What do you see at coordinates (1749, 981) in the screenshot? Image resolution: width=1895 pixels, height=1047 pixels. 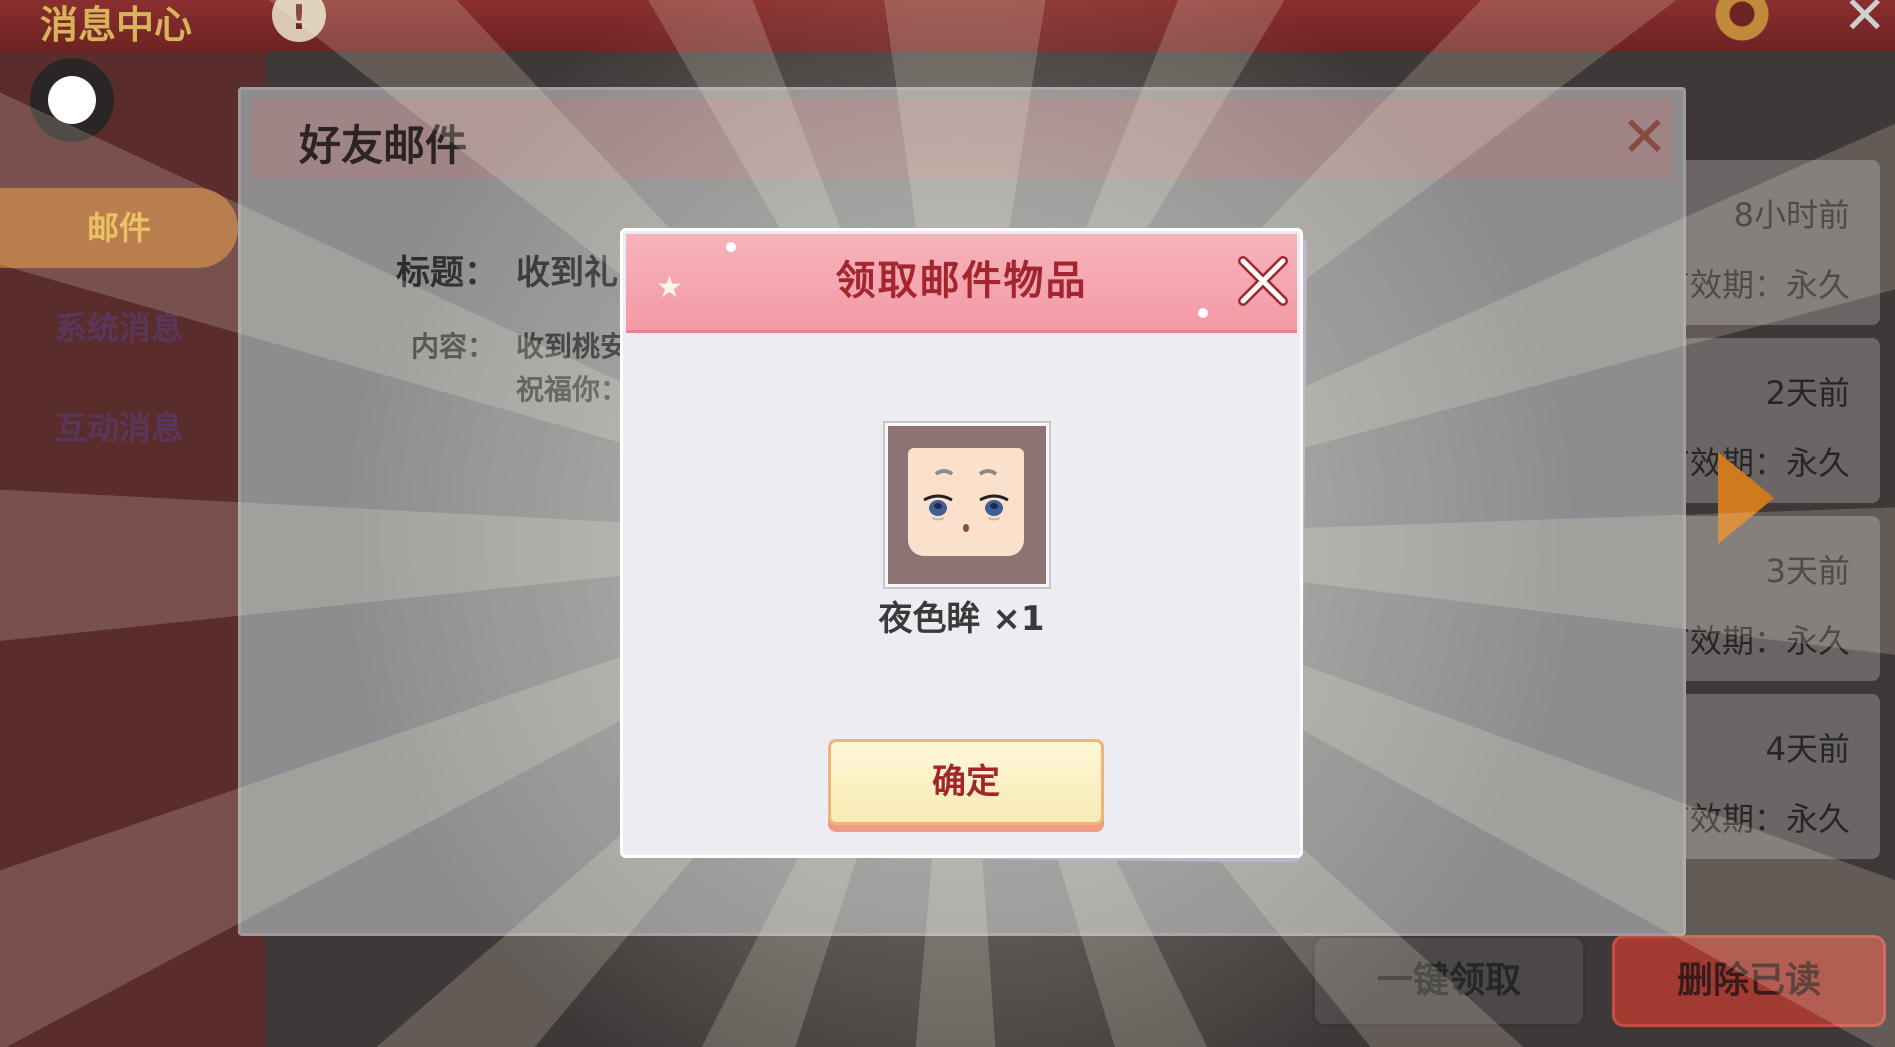 I see `delete-read-button: 删除已读` at bounding box center [1749, 981].